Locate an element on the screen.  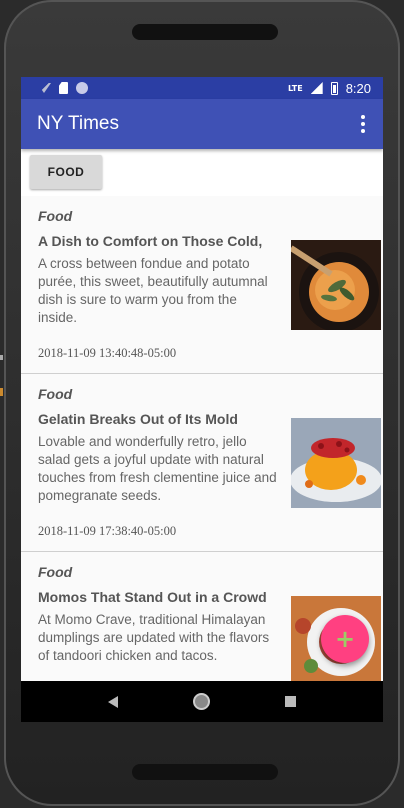
recents-icon is located at coordinates (290, 701).